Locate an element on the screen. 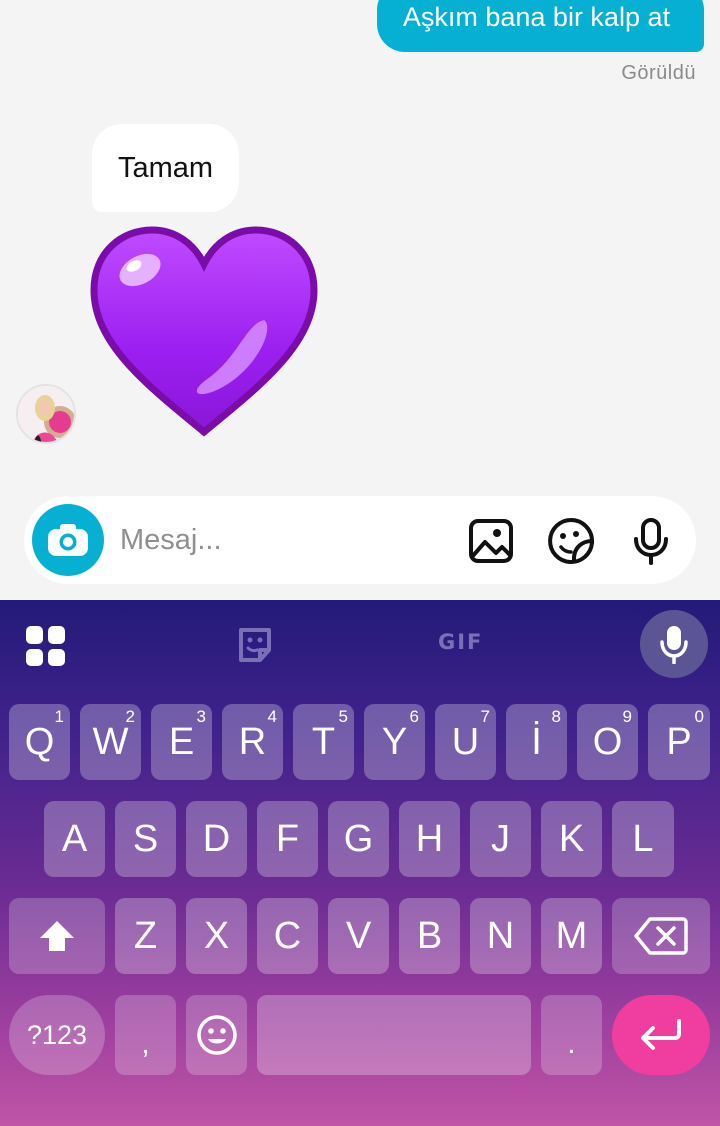  comma-key: , is located at coordinates (145, 1035).